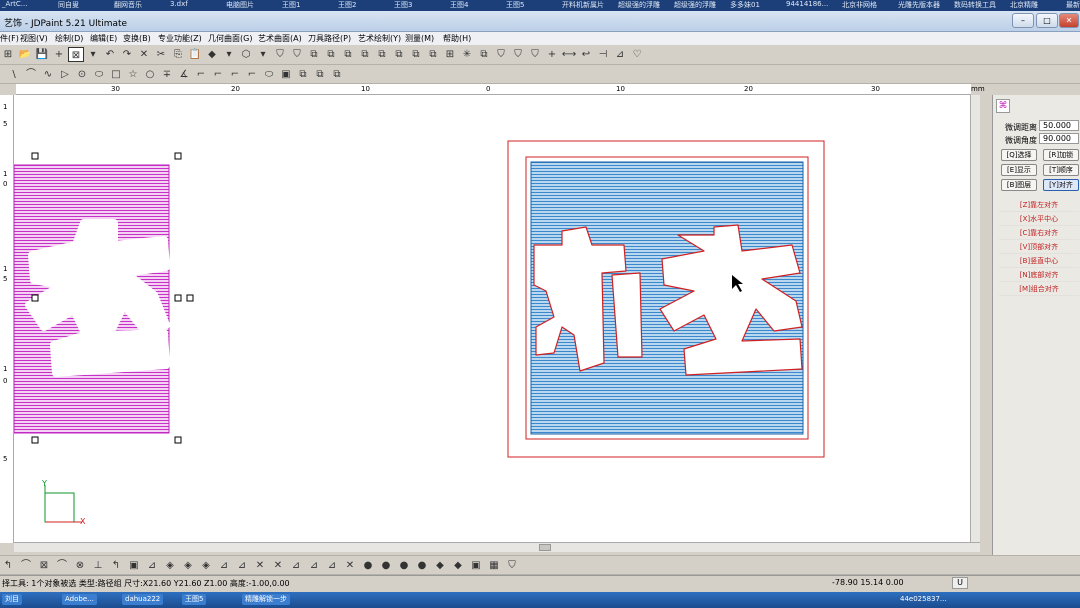 The width and height of the screenshot is (1080, 608). Describe the element at coordinates (240, 5) in the screenshot. I see `taskbar-top-item: 电脑图片` at that location.